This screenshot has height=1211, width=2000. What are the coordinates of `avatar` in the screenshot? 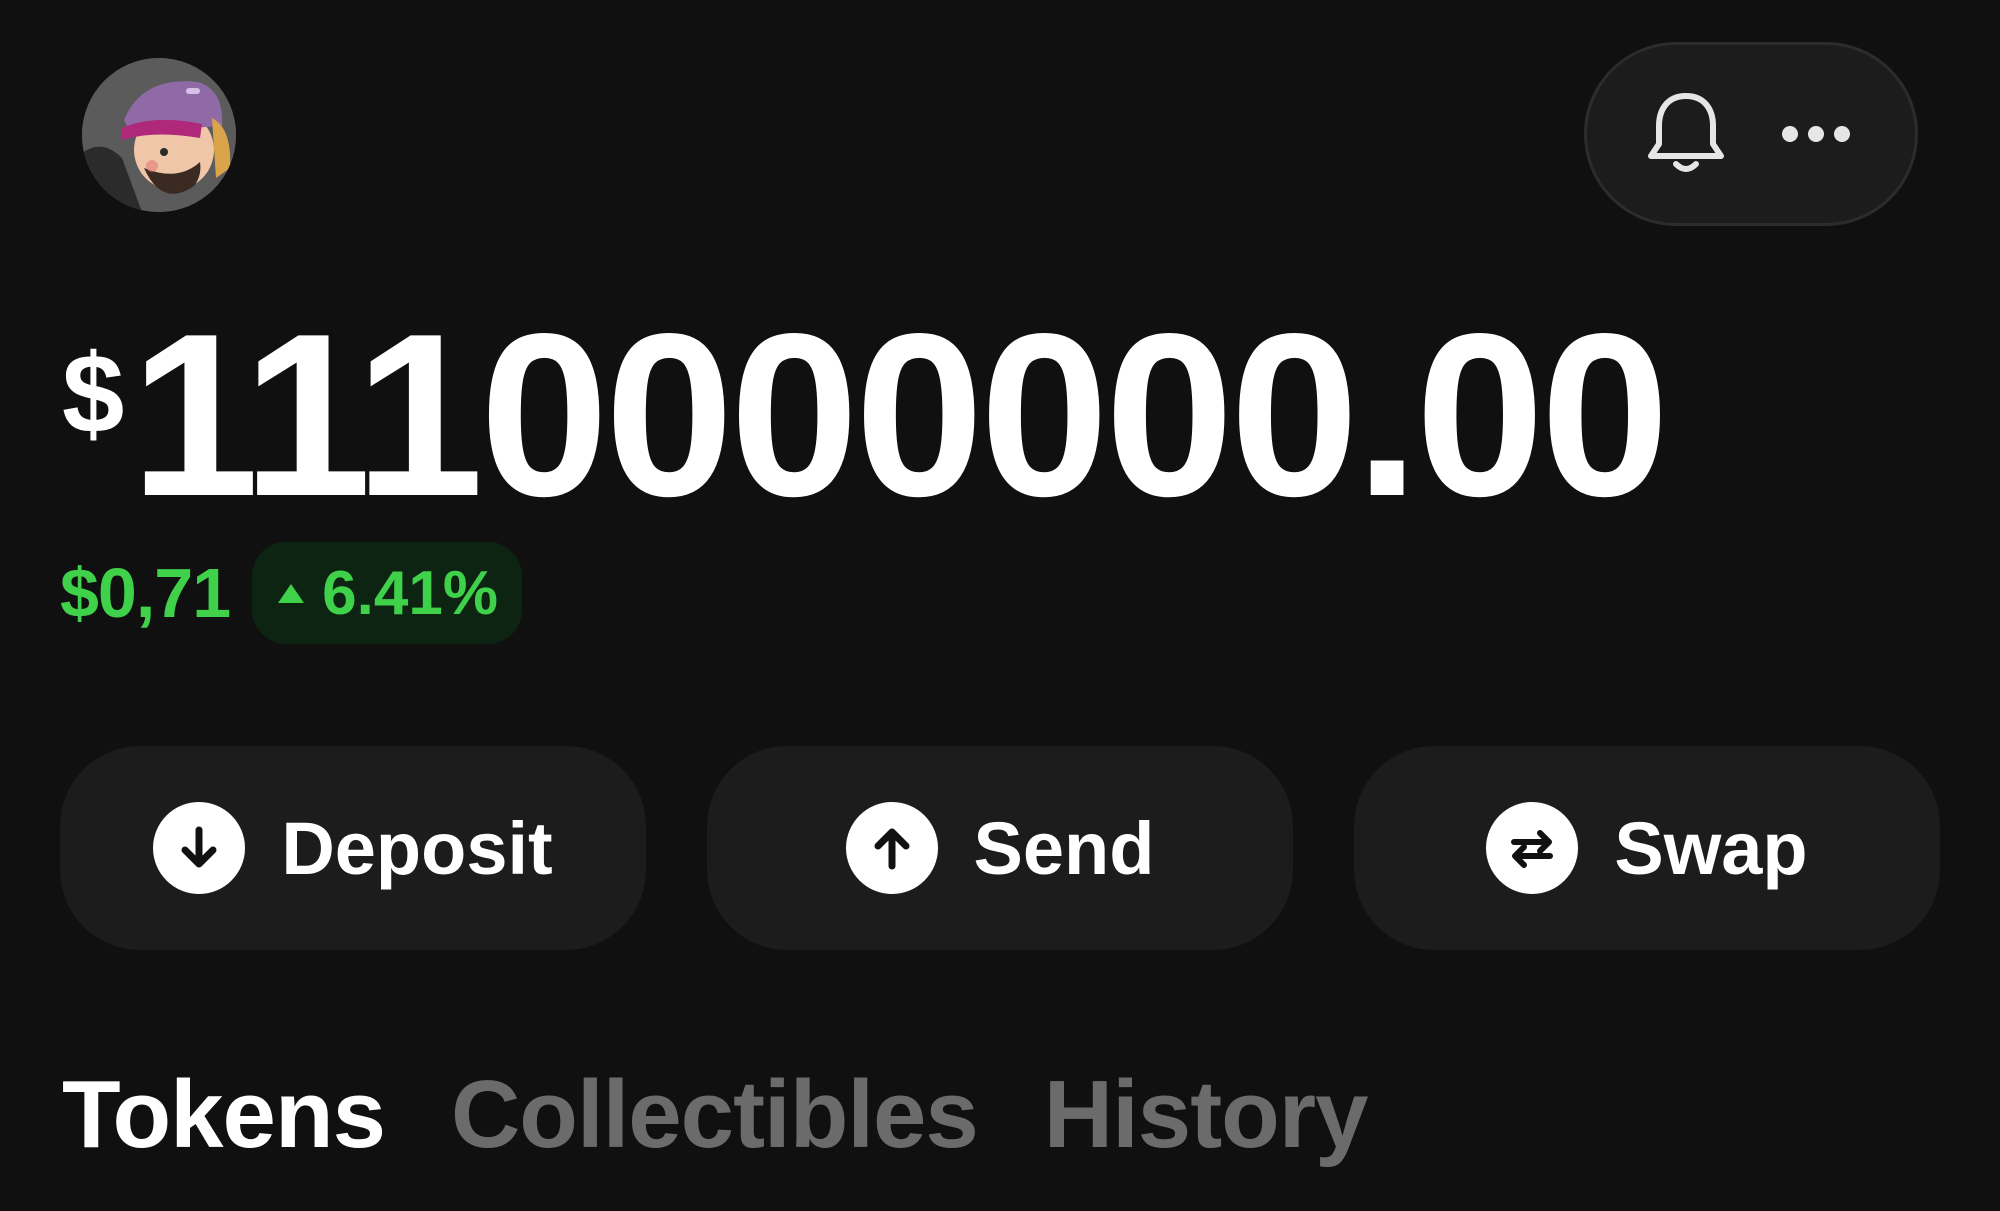 It's located at (159, 135).